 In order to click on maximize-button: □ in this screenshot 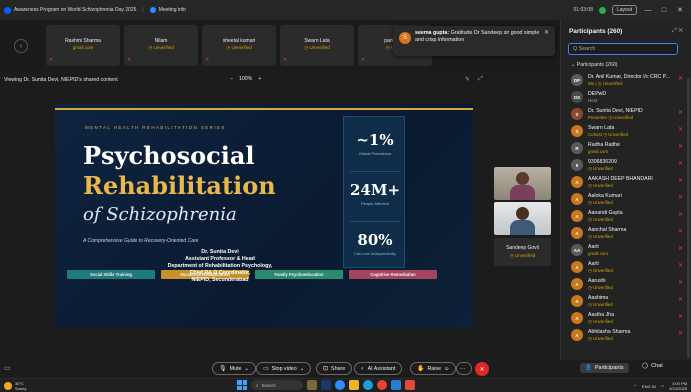, I will do `click(664, 10)`.